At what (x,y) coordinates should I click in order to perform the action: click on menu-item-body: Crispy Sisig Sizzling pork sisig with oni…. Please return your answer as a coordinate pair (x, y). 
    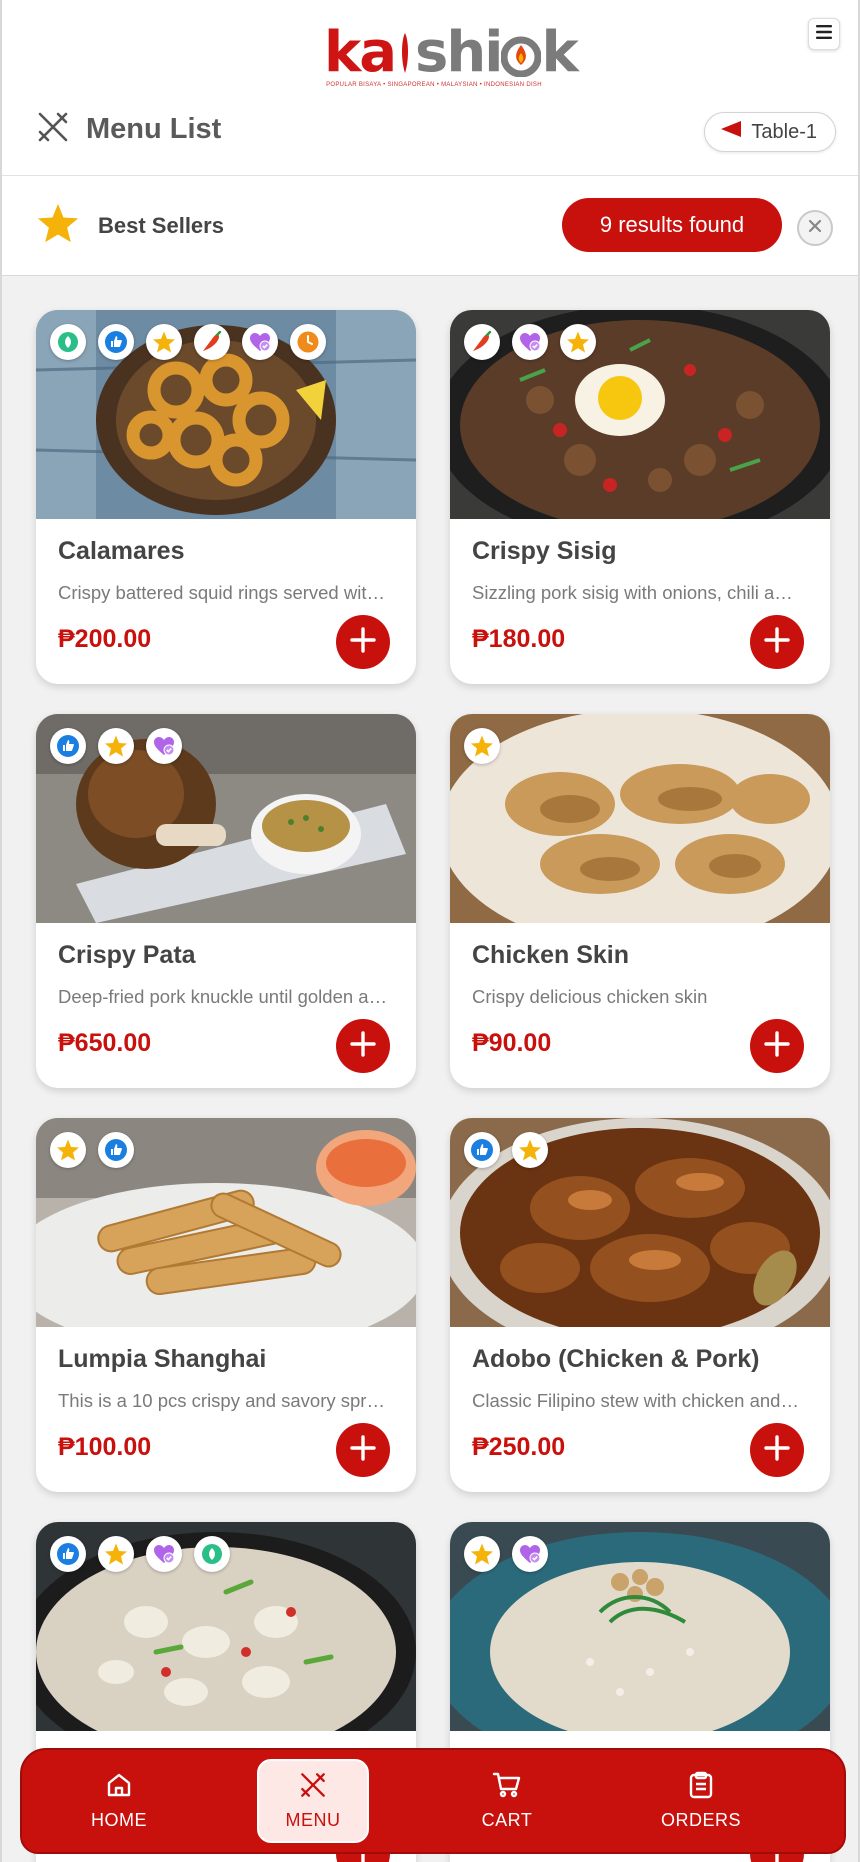
    Looking at the image, I should click on (640, 601).